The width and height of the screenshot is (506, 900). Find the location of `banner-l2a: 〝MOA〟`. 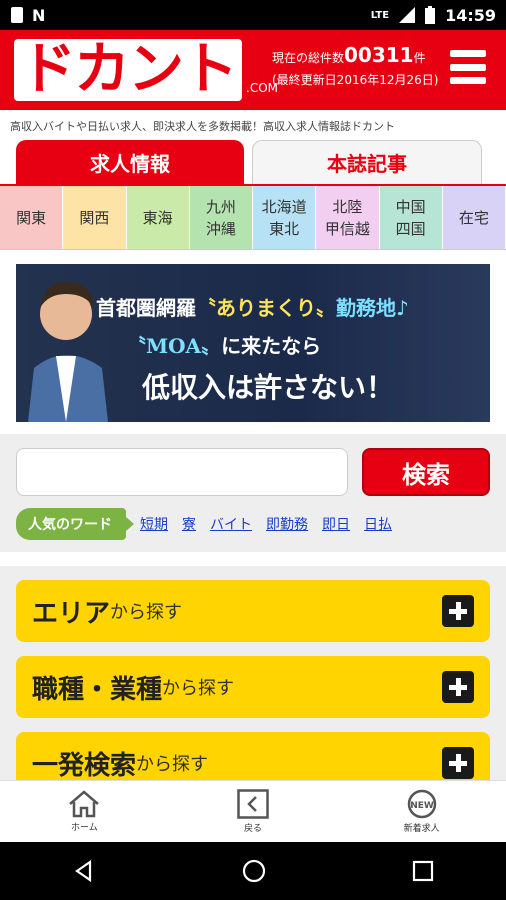

banner-l2a: 〝MOA〟 is located at coordinates (174, 346).